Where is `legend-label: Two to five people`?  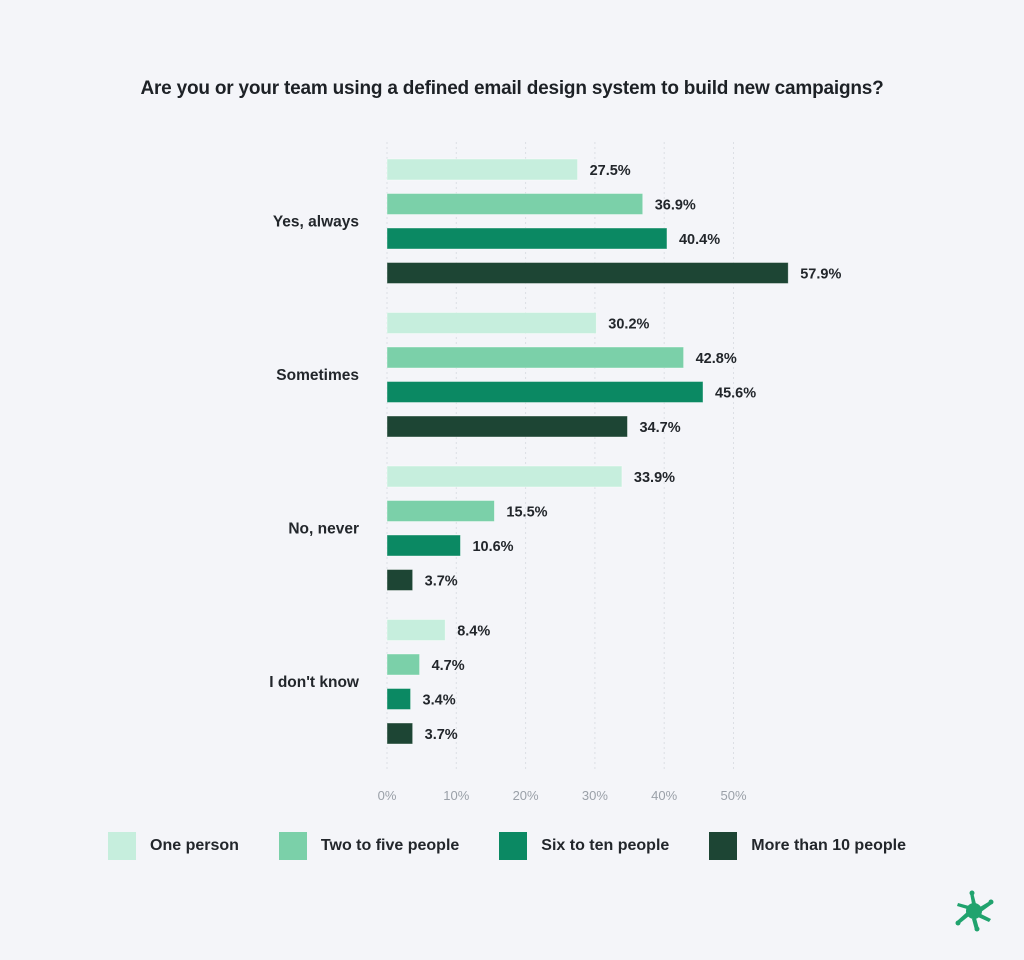 legend-label: Two to five people is located at coordinates (390, 845).